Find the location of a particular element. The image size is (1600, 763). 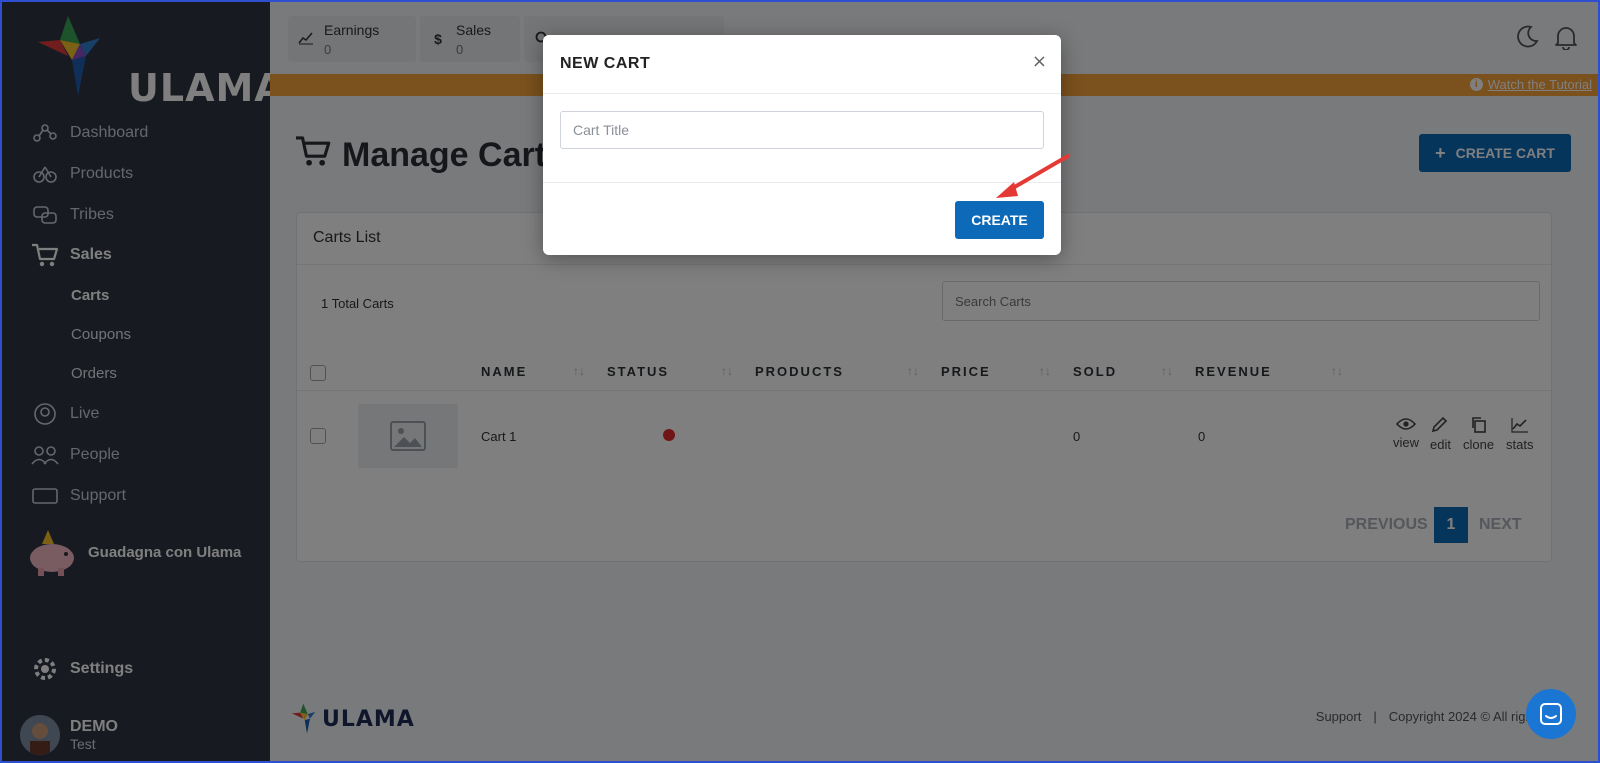

chat-launcher is located at coordinates (1551, 714).